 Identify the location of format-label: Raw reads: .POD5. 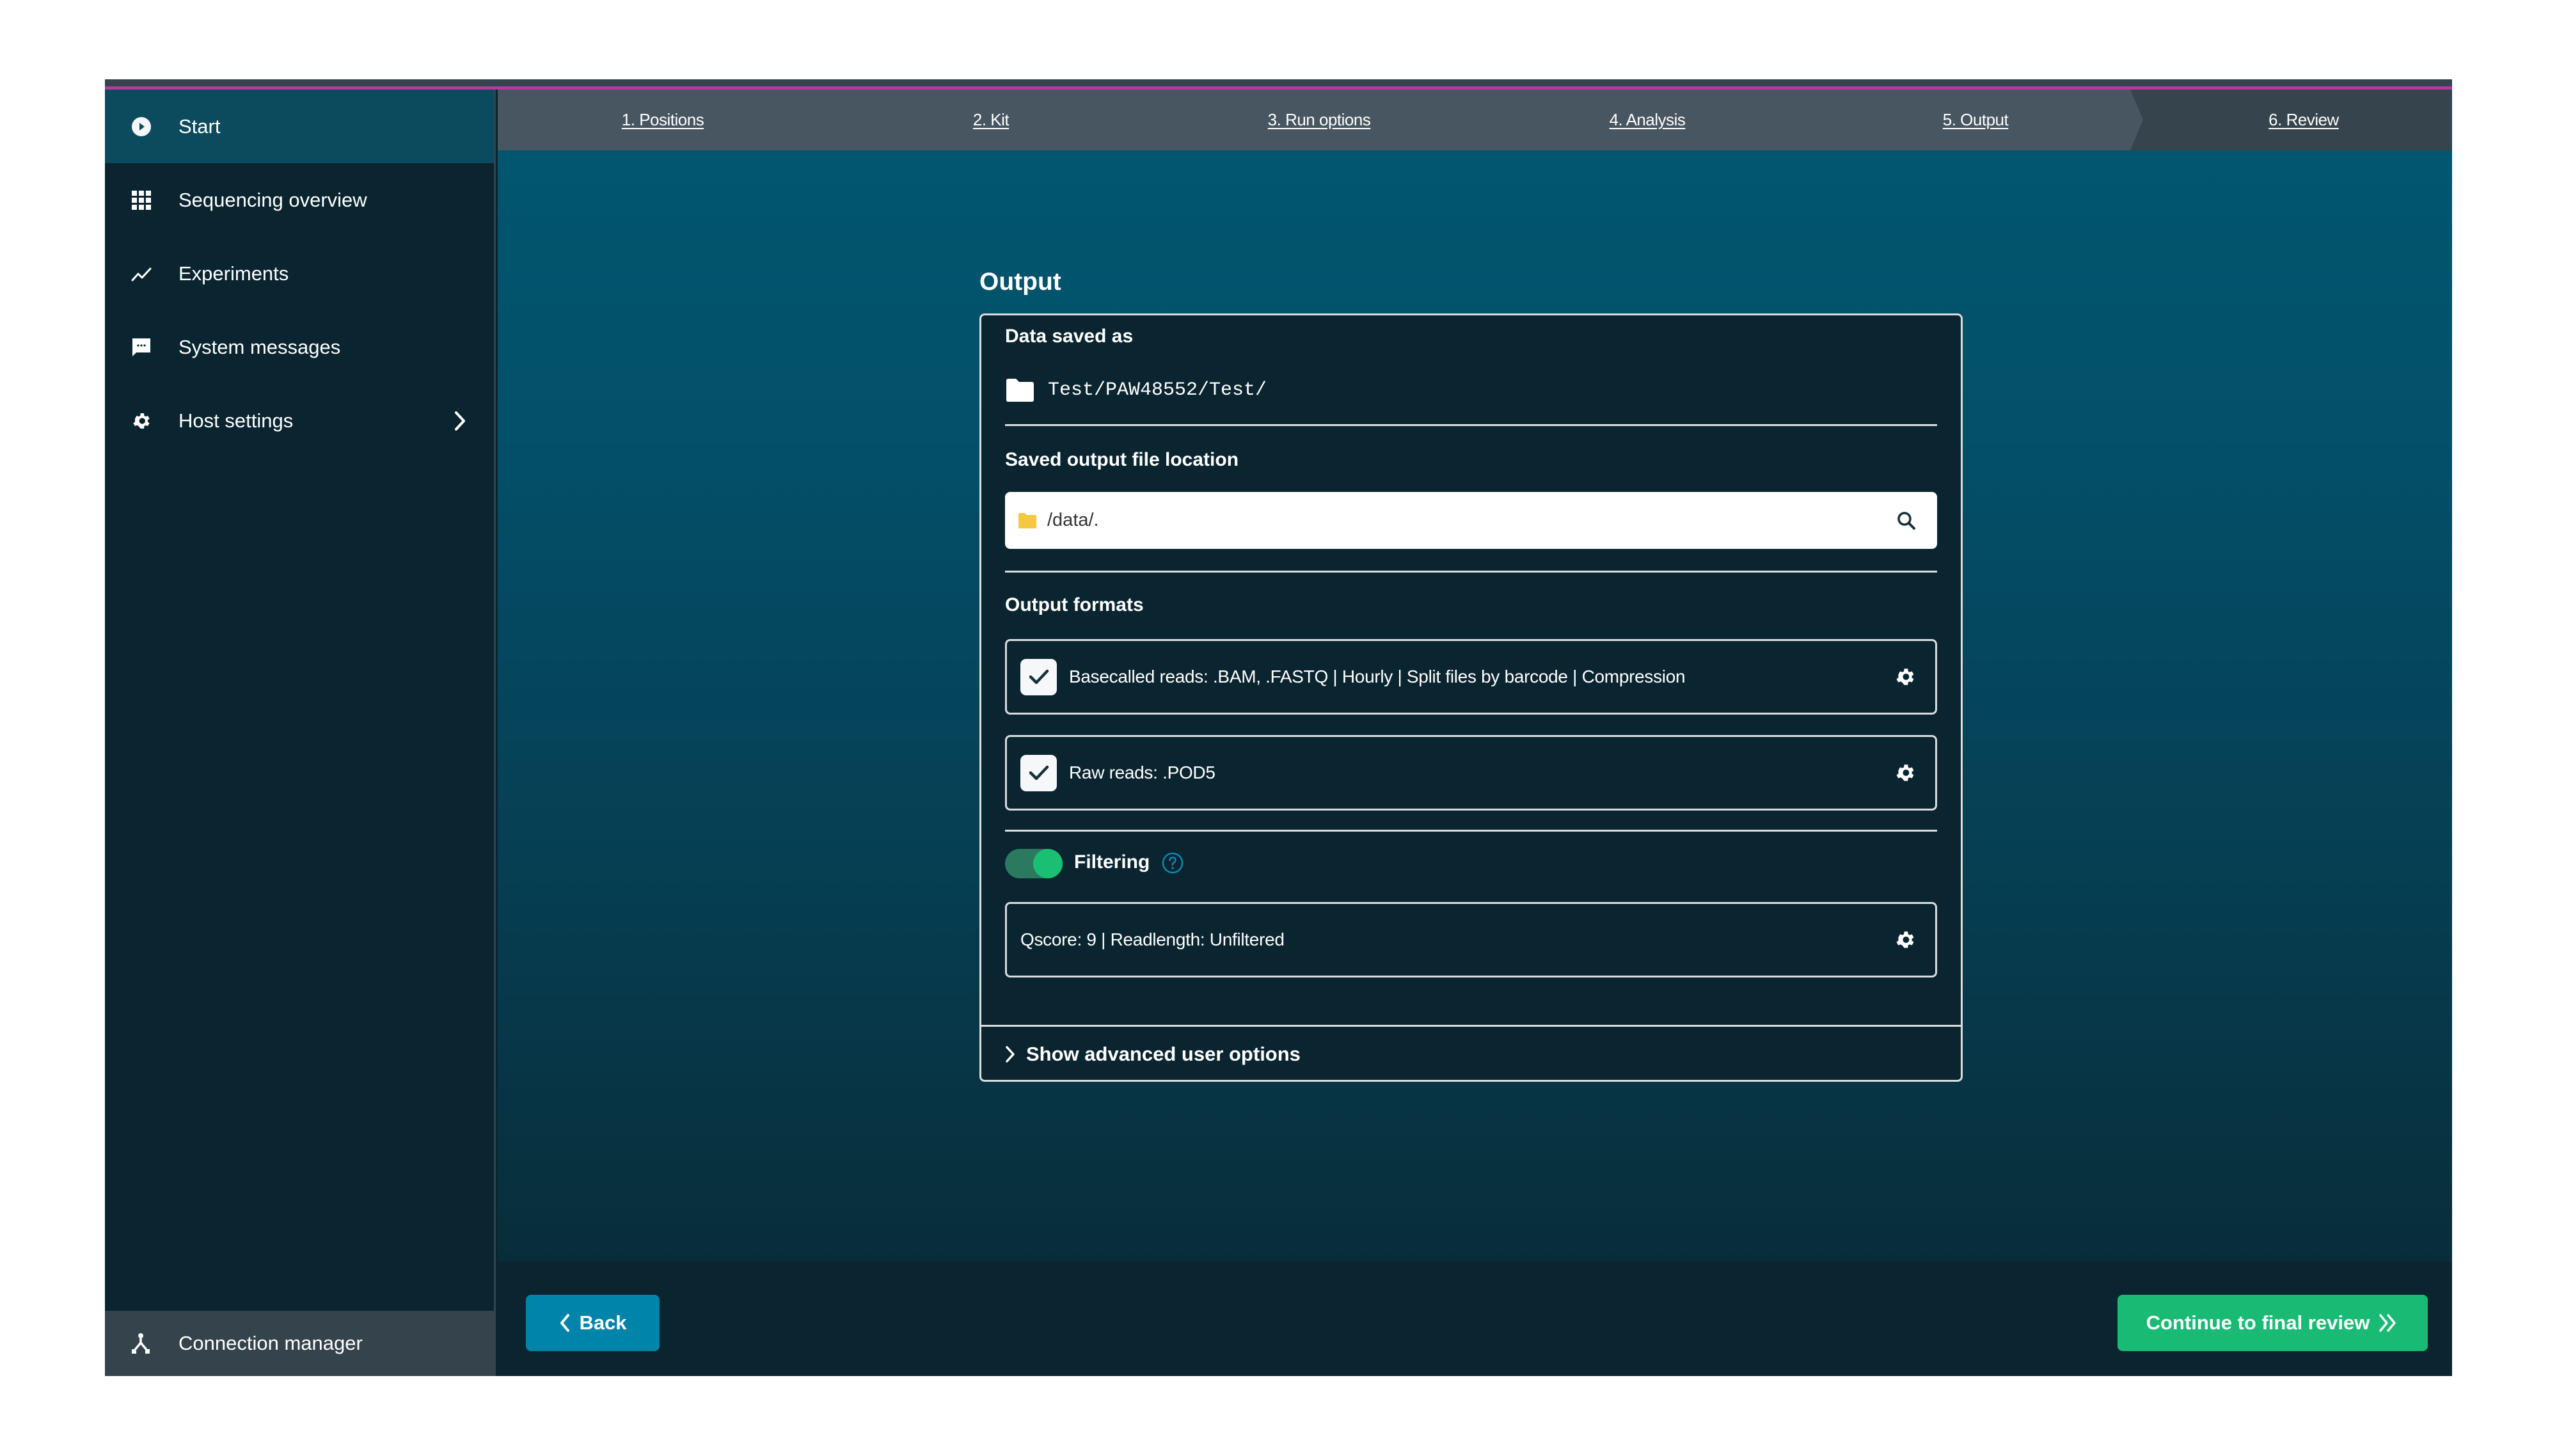
(1142, 773).